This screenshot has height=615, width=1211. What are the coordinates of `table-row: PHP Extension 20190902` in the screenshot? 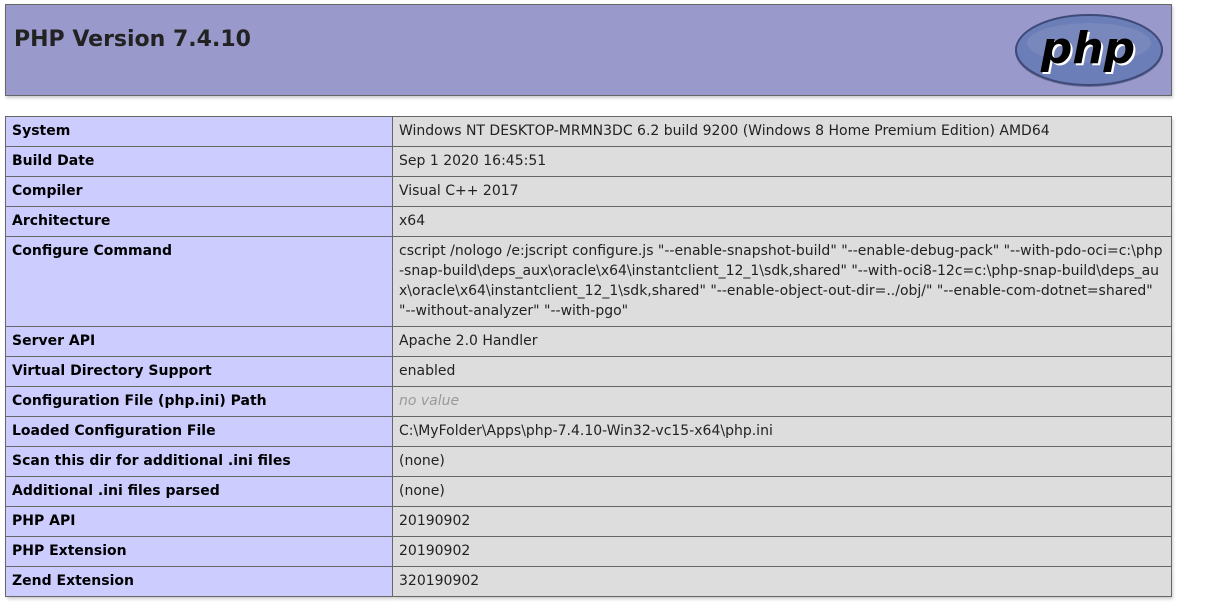 It's located at (588, 551).